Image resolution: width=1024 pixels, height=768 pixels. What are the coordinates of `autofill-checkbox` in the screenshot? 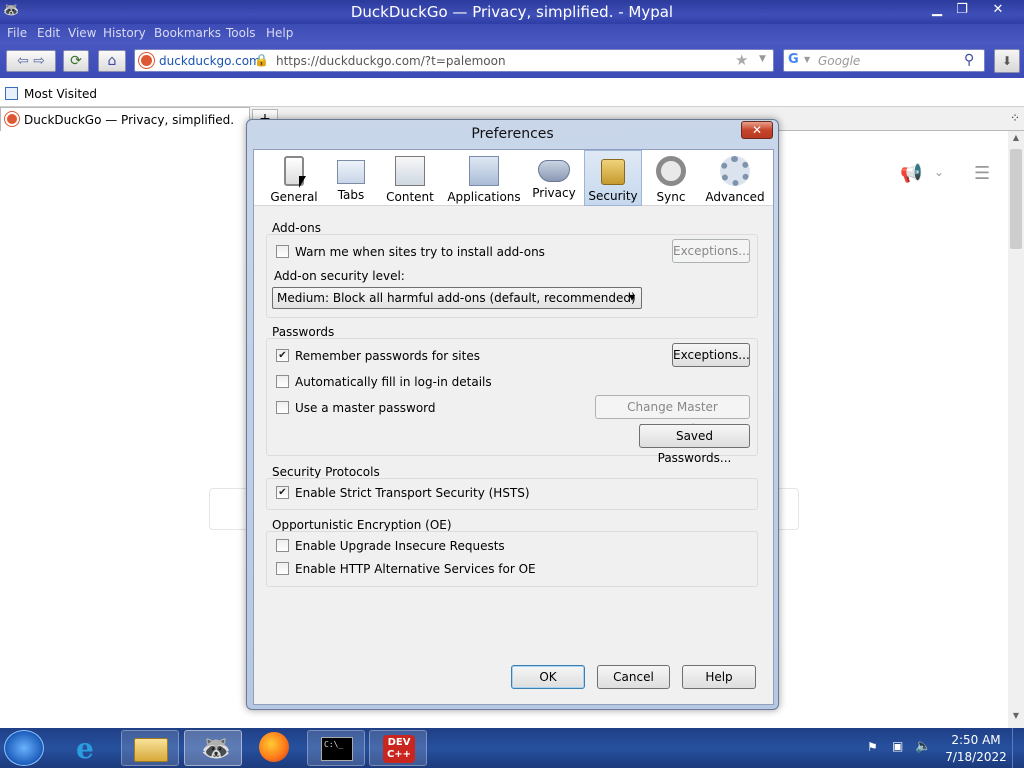 It's located at (282, 381).